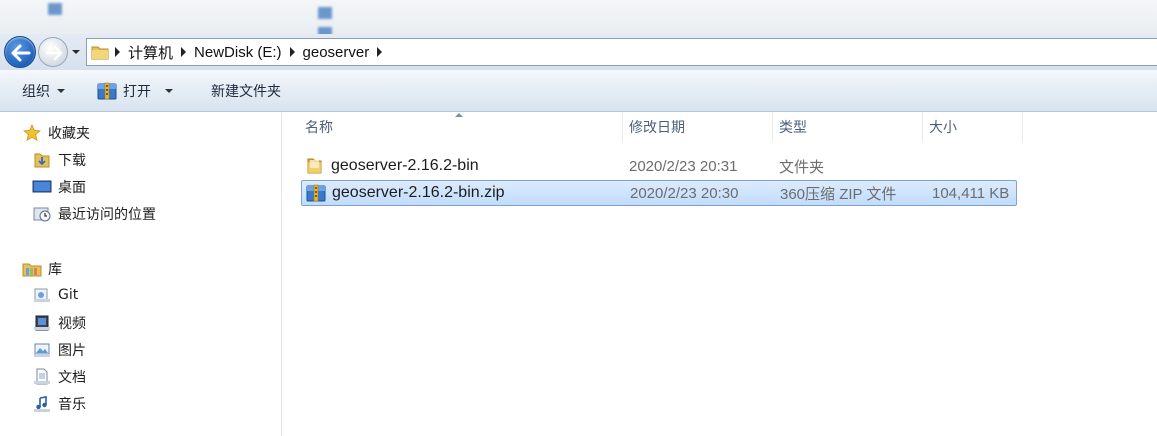  I want to click on recent-pages-dropdown-icon, so click(76, 52).